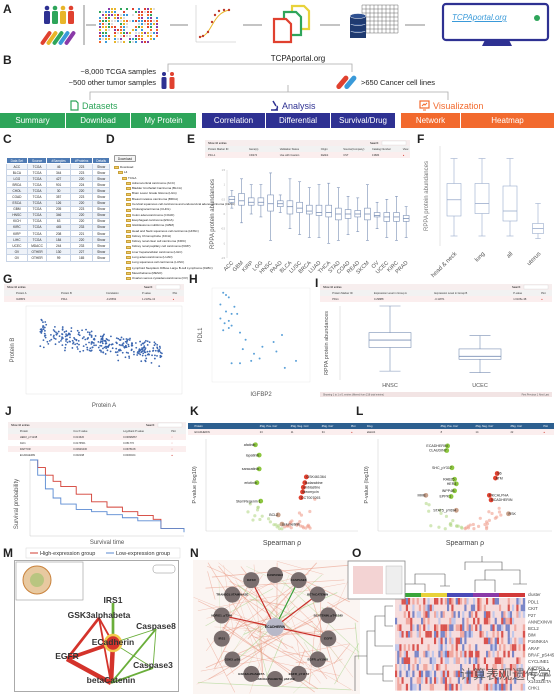  What do you see at coordinates (479, 17) in the screenshot?
I see `portal-link: TCPAportal.org` at bounding box center [479, 17].